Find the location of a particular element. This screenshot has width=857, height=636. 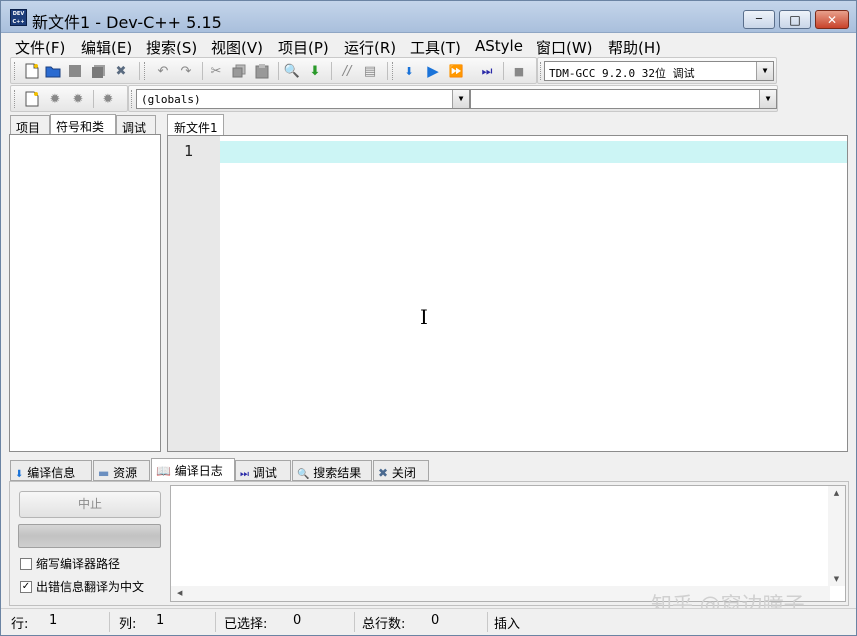

current-line-highlight is located at coordinates (533, 152).